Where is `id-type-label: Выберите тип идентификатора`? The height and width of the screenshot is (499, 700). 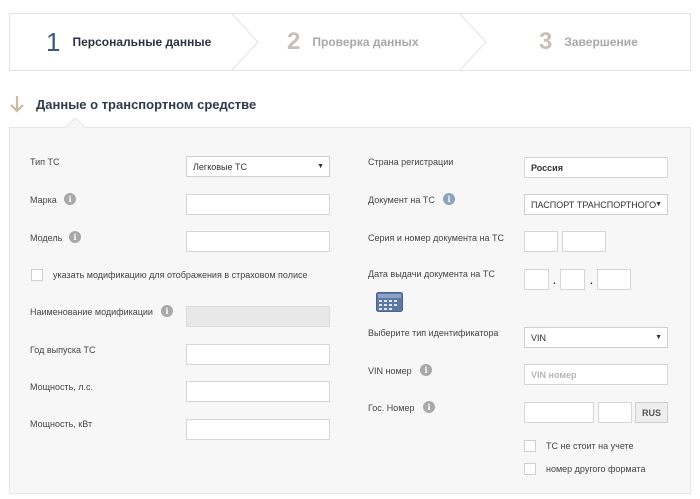
id-type-label: Выберите тип идентификатора is located at coordinates (433, 333).